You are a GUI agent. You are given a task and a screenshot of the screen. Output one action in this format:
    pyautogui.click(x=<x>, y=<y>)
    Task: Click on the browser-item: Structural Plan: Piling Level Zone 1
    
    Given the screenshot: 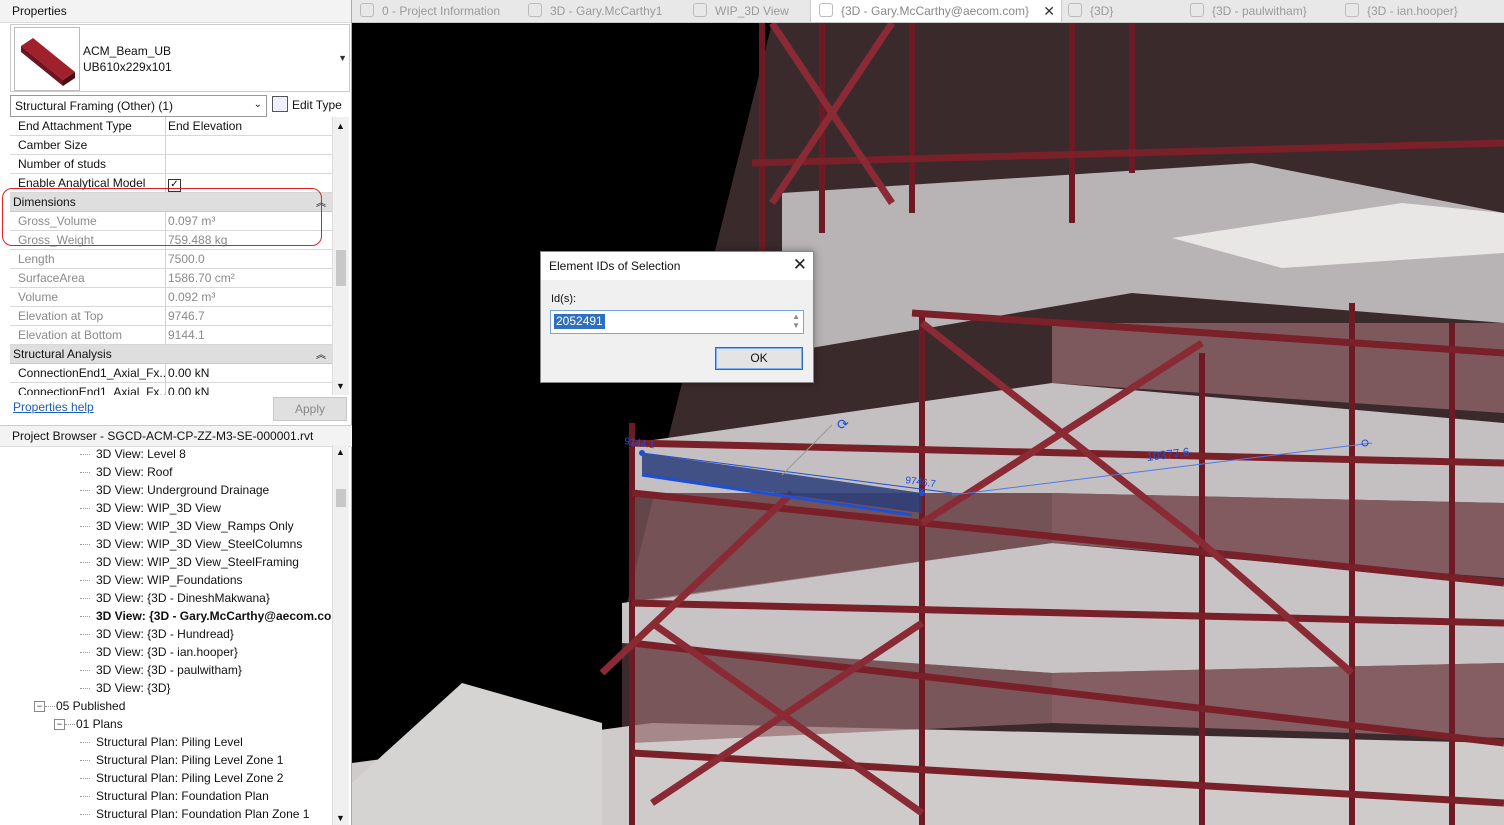 What is the action you would take?
    pyautogui.click(x=166, y=760)
    